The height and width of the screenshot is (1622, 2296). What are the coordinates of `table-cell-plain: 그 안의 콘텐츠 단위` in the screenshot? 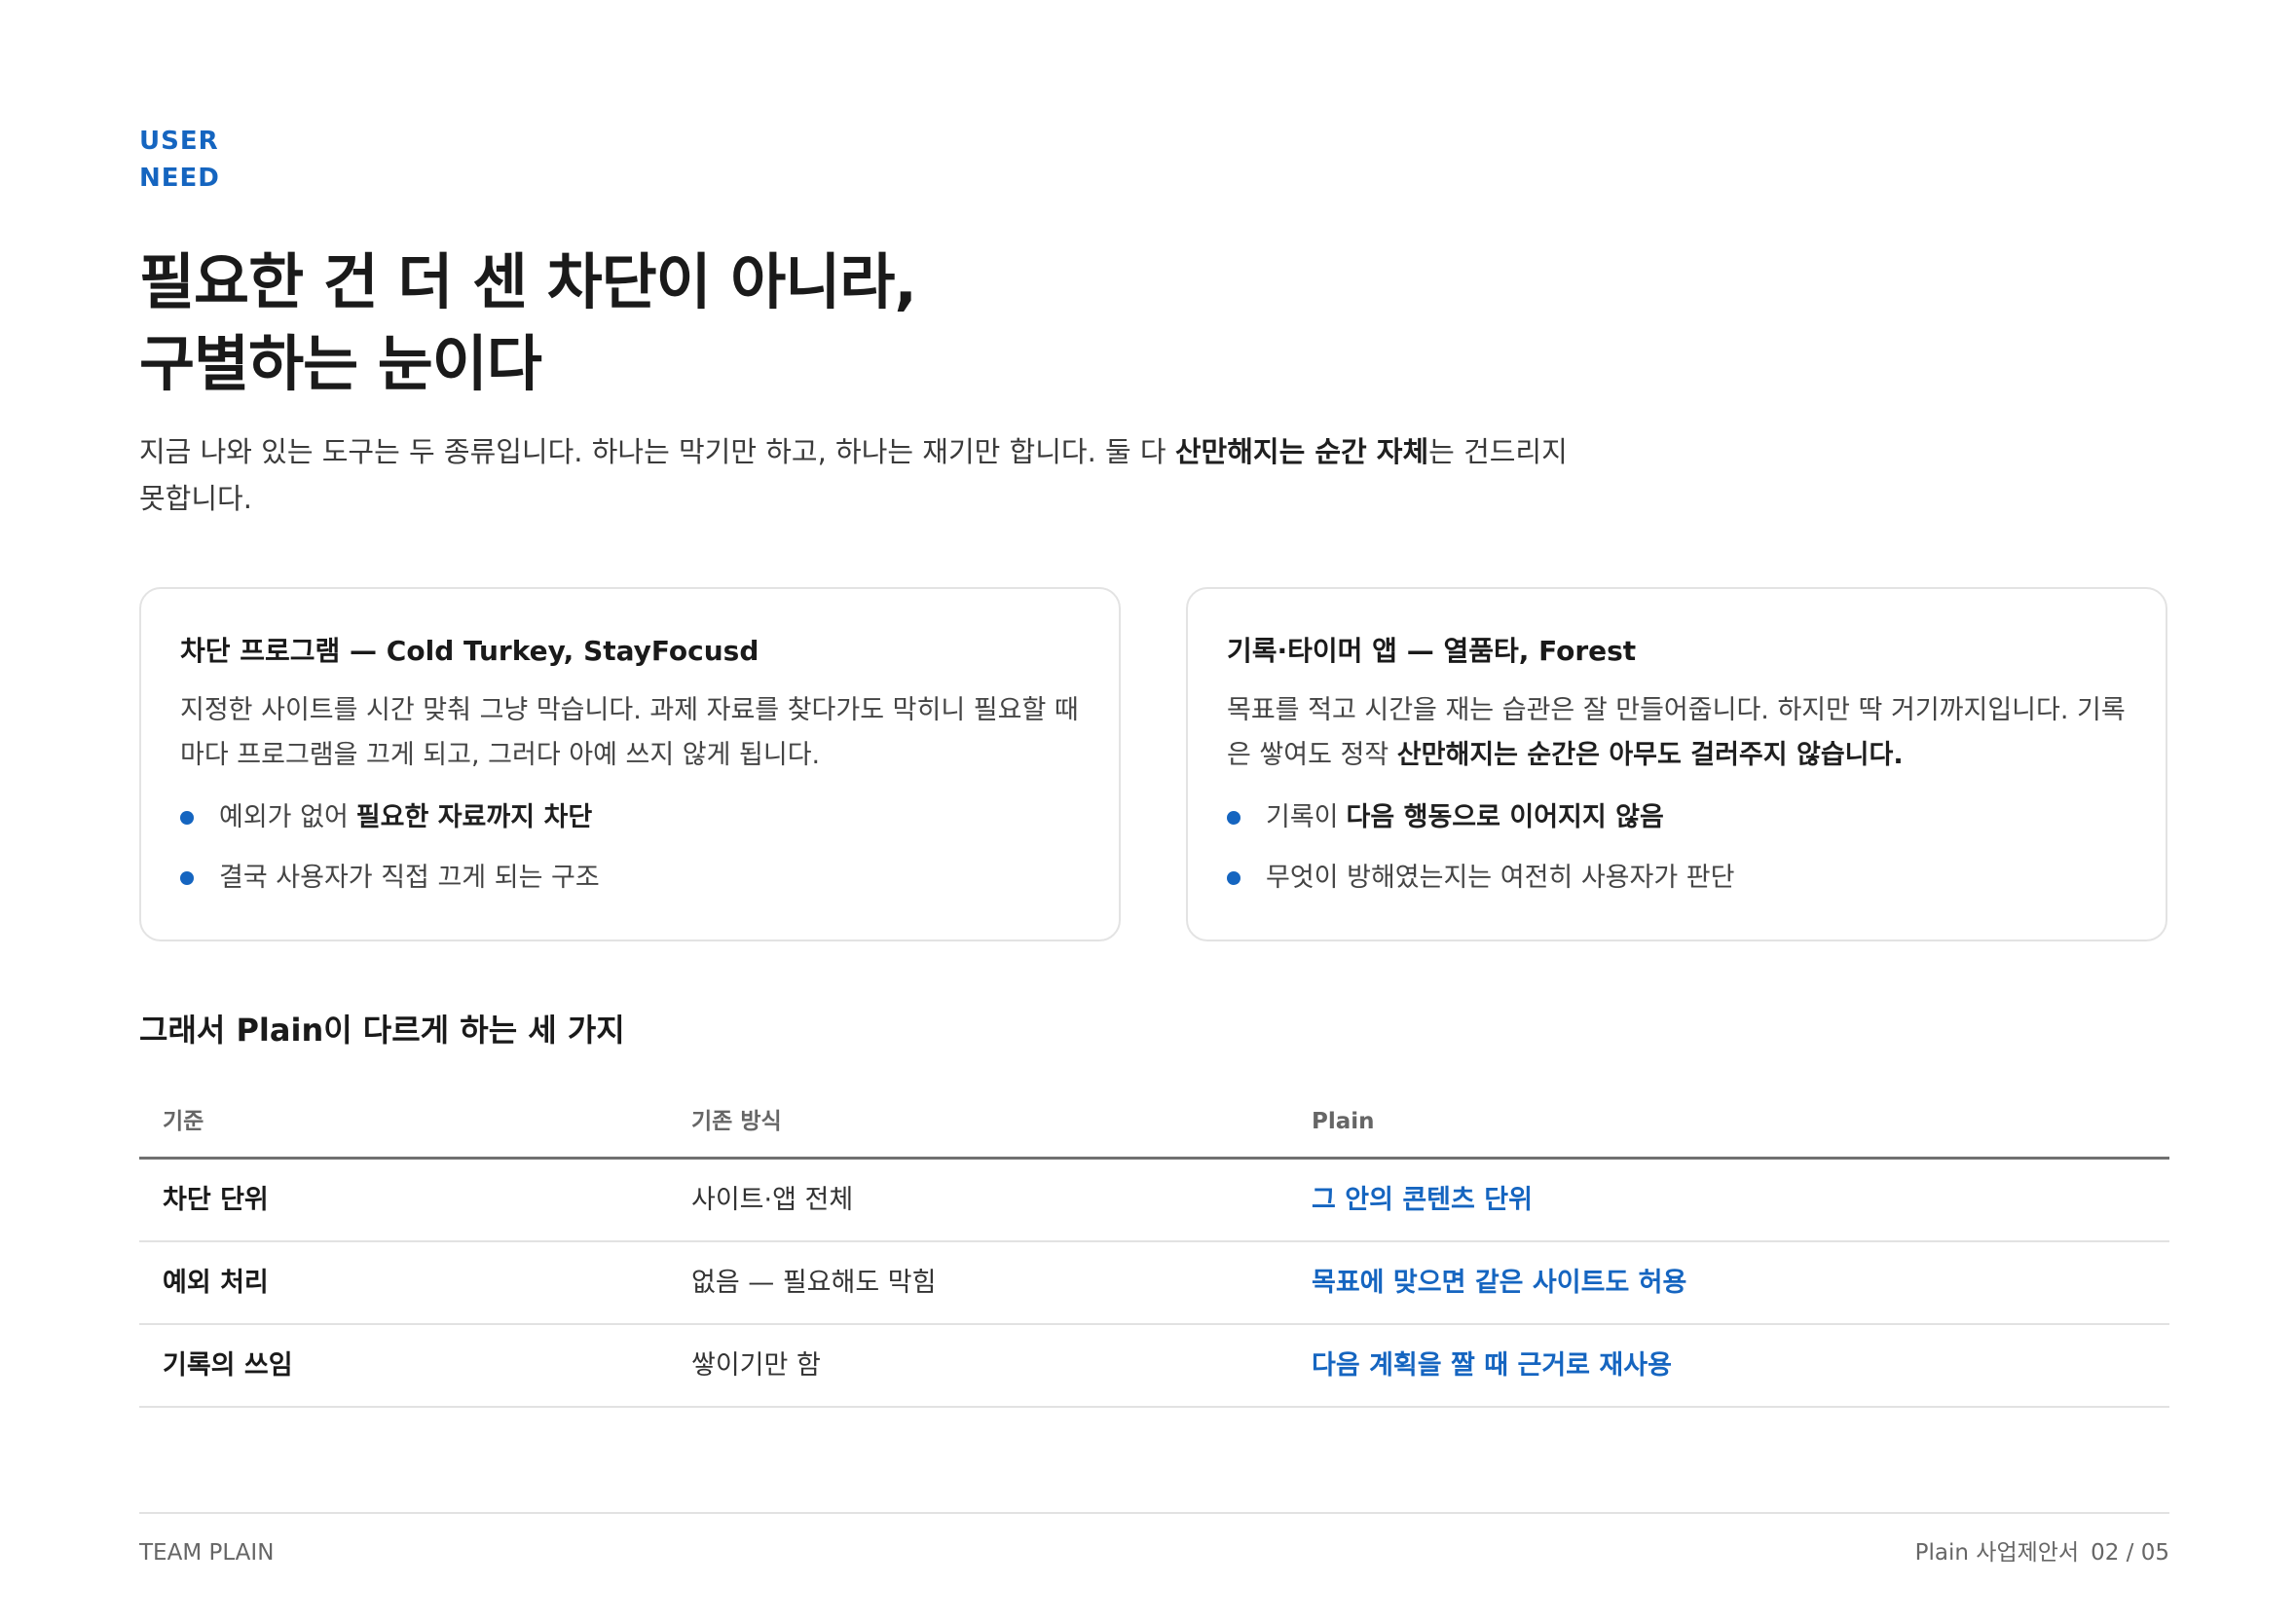 It's located at (1422, 1199).